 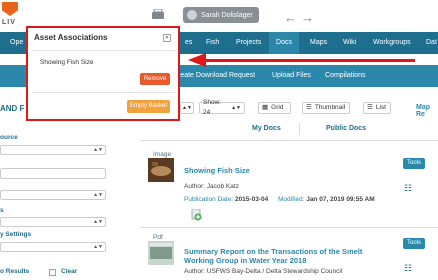 What do you see at coordinates (318, 43) in the screenshot?
I see `nav-item-maps: Maps` at bounding box center [318, 43].